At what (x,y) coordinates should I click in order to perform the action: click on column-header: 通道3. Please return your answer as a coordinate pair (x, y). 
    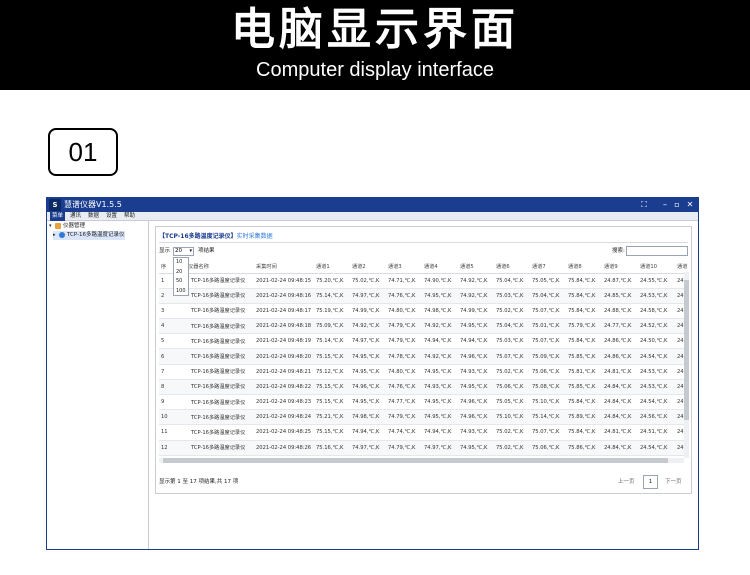
    Looking at the image, I should click on (404, 267).